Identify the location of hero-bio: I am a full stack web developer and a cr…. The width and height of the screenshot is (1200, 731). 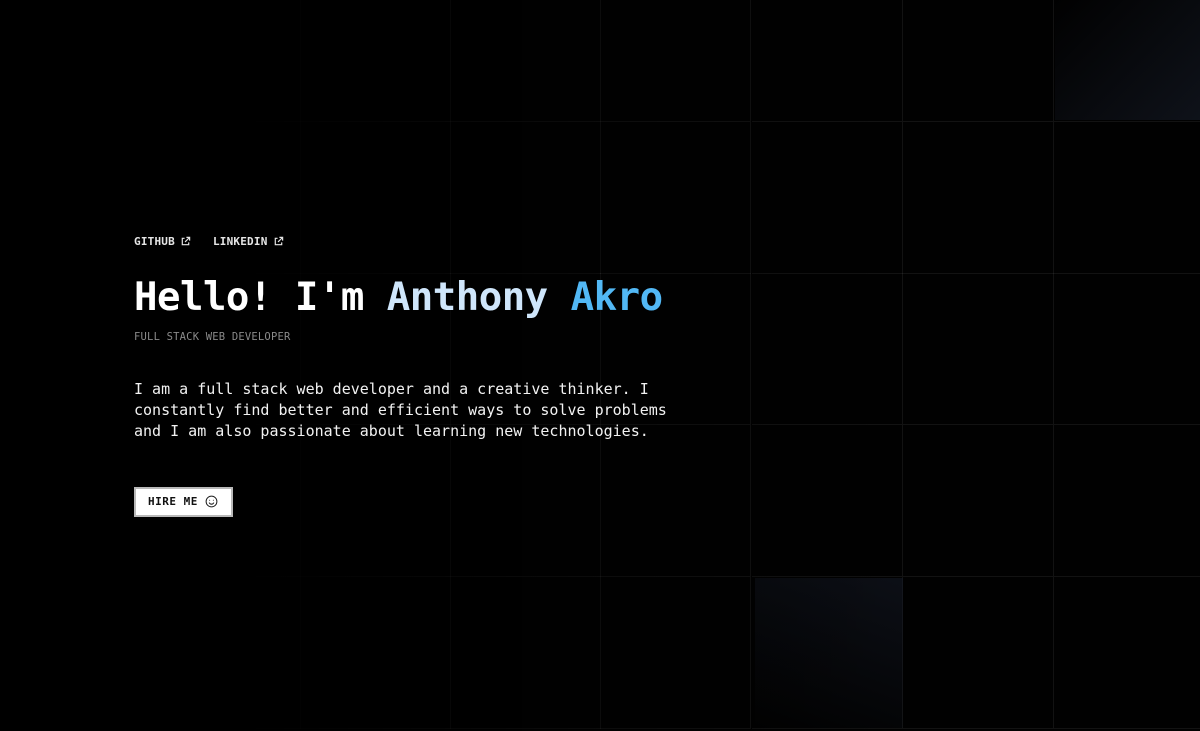
(400, 409).